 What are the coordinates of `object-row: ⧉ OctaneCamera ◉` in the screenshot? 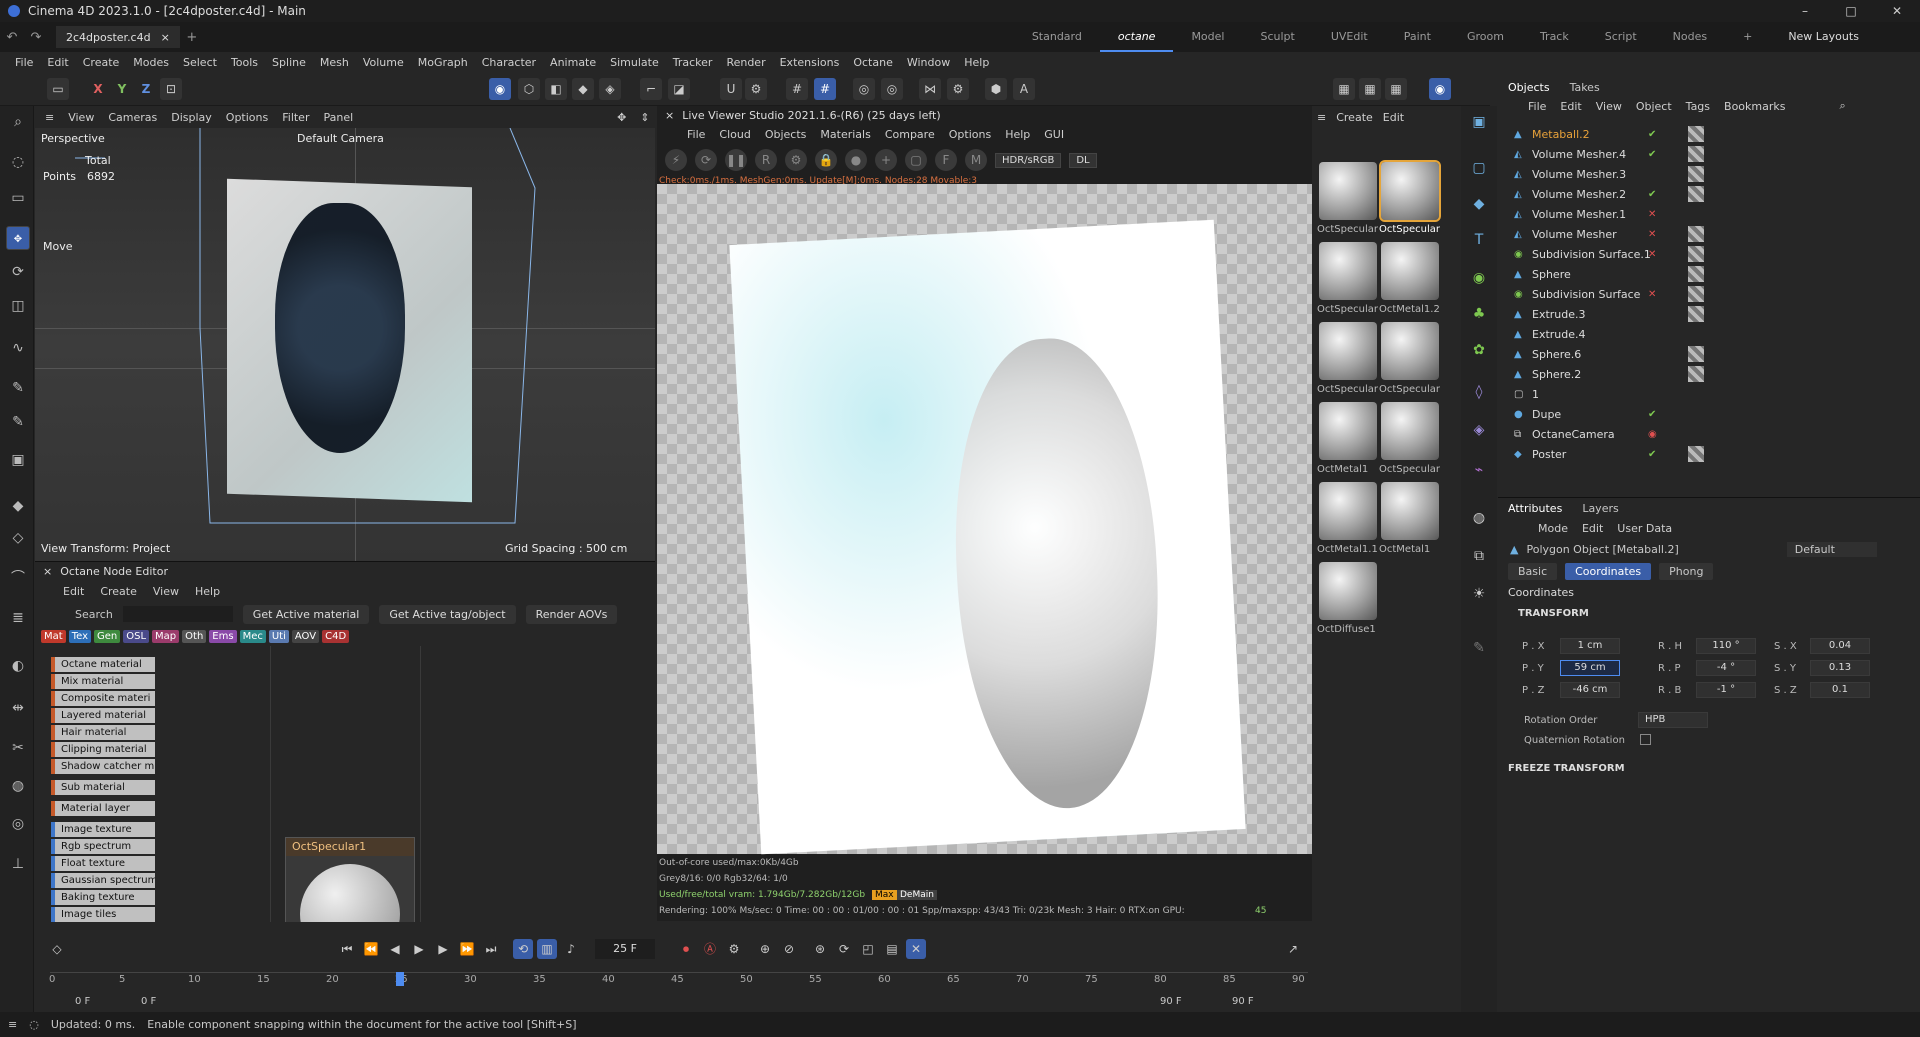 It's located at (1709, 434).